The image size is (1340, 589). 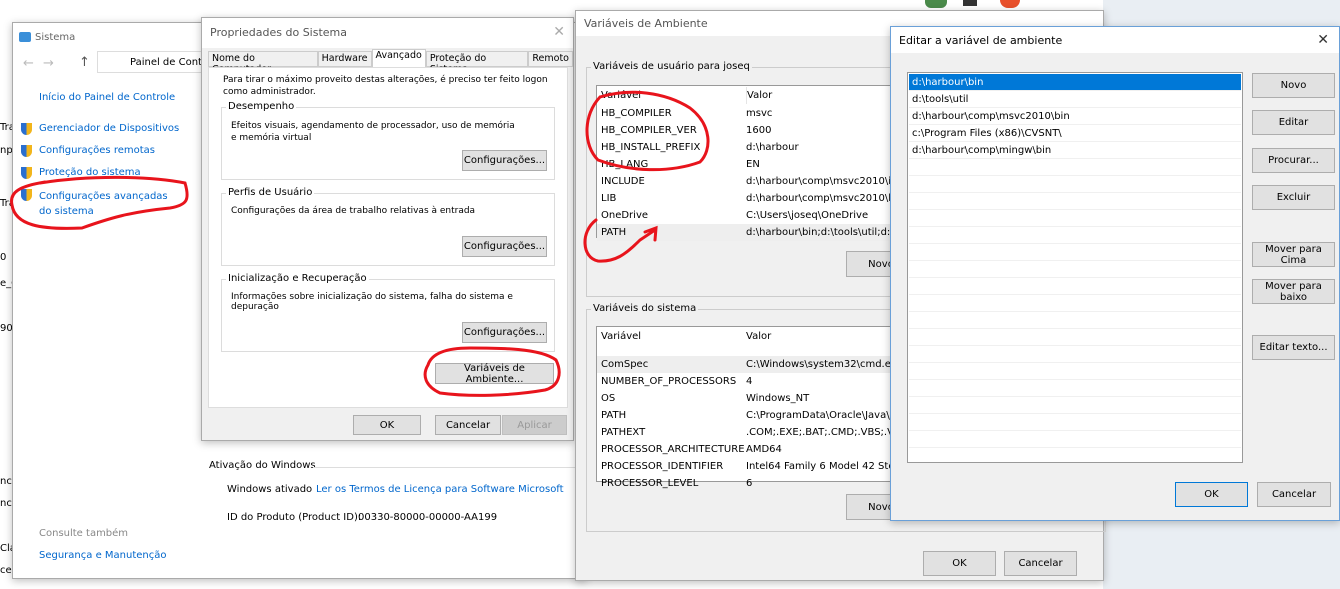 What do you see at coordinates (620, 240) in the screenshot?
I see `annotation-path-scribble` at bounding box center [620, 240].